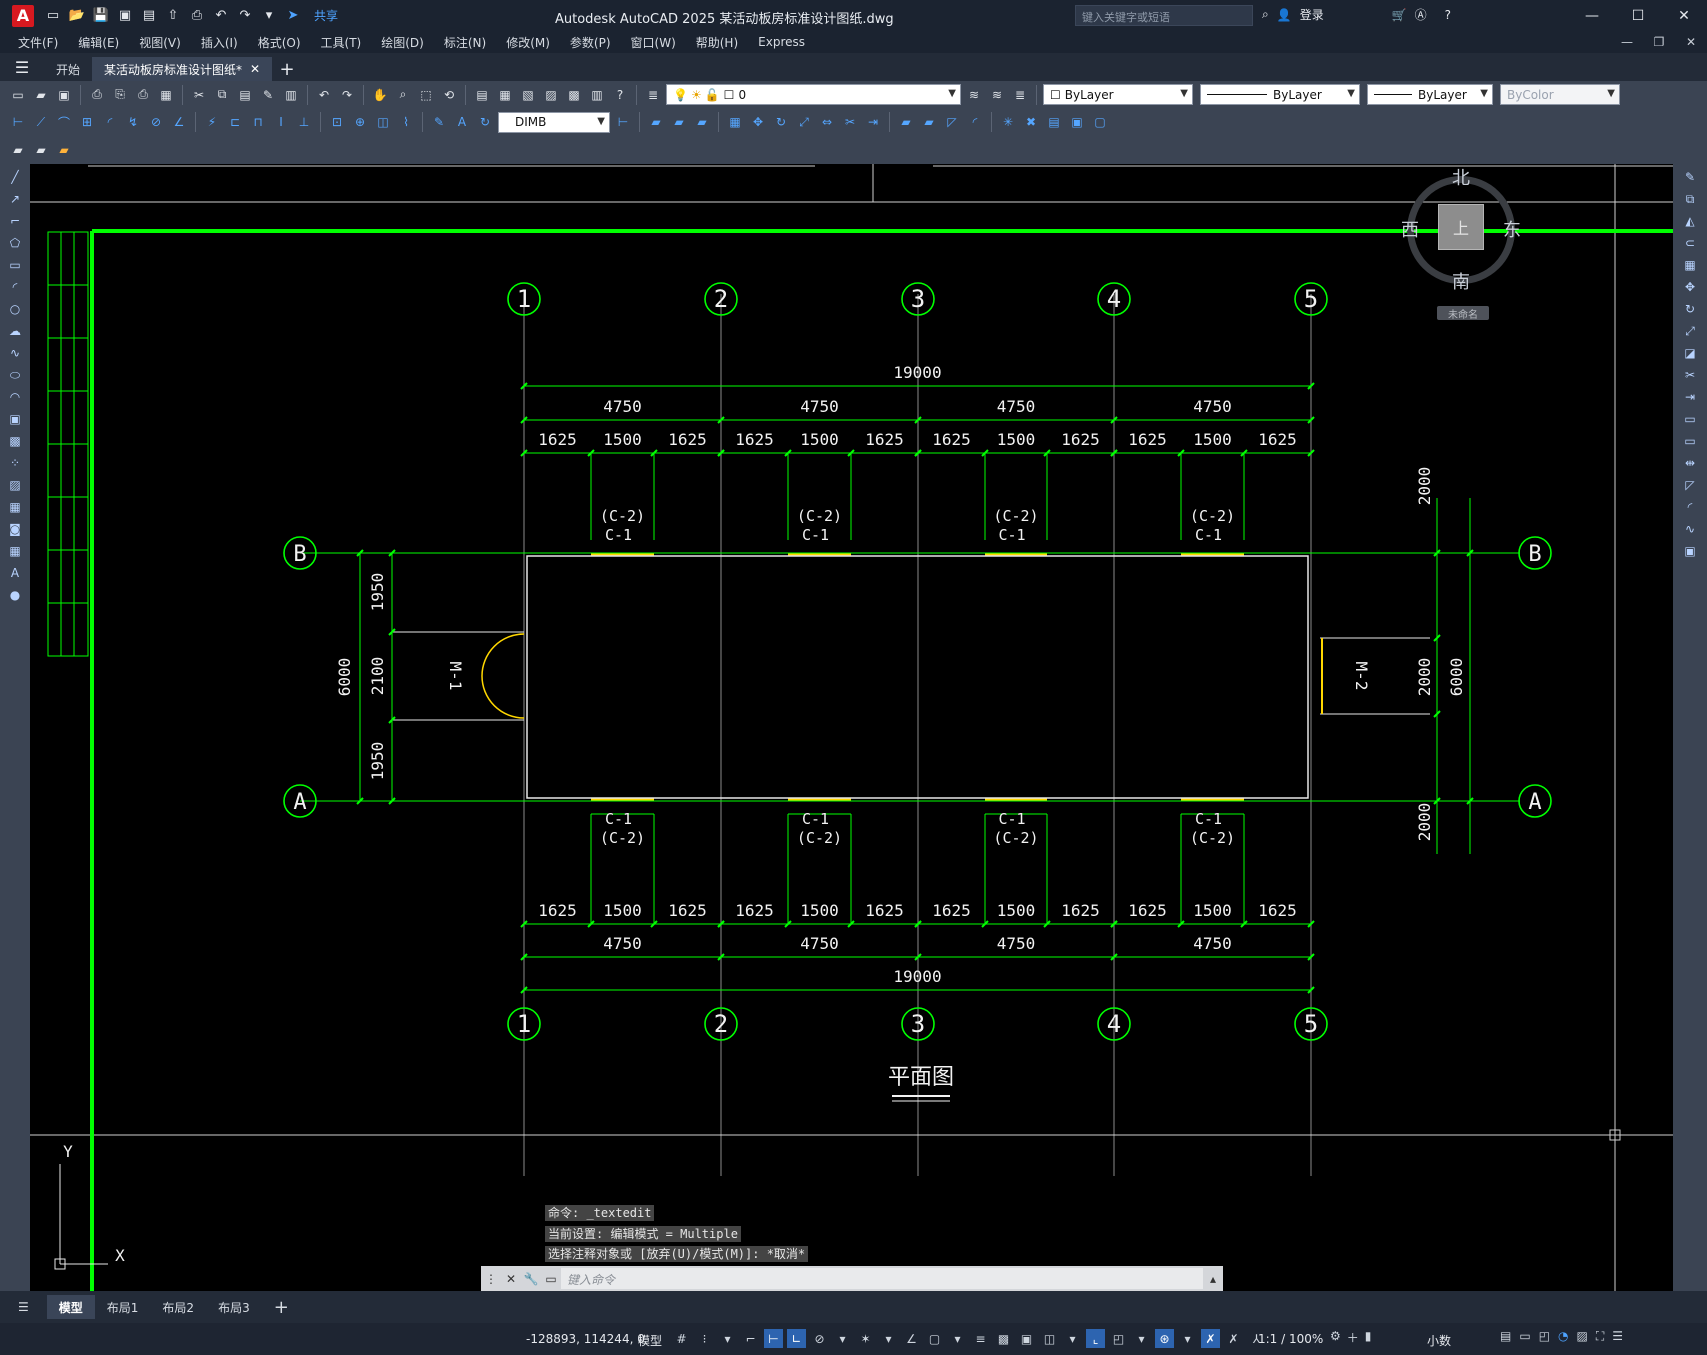 The image size is (1707, 1355). What do you see at coordinates (53, 16) in the screenshot?
I see `new-file-icon: ▭` at bounding box center [53, 16].